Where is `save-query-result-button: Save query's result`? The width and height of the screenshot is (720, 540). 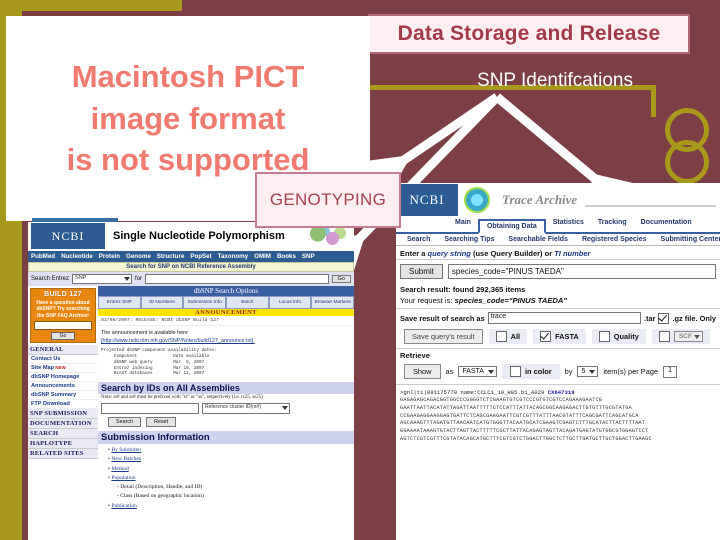 save-query-result-button: Save query's result is located at coordinates (443, 336).